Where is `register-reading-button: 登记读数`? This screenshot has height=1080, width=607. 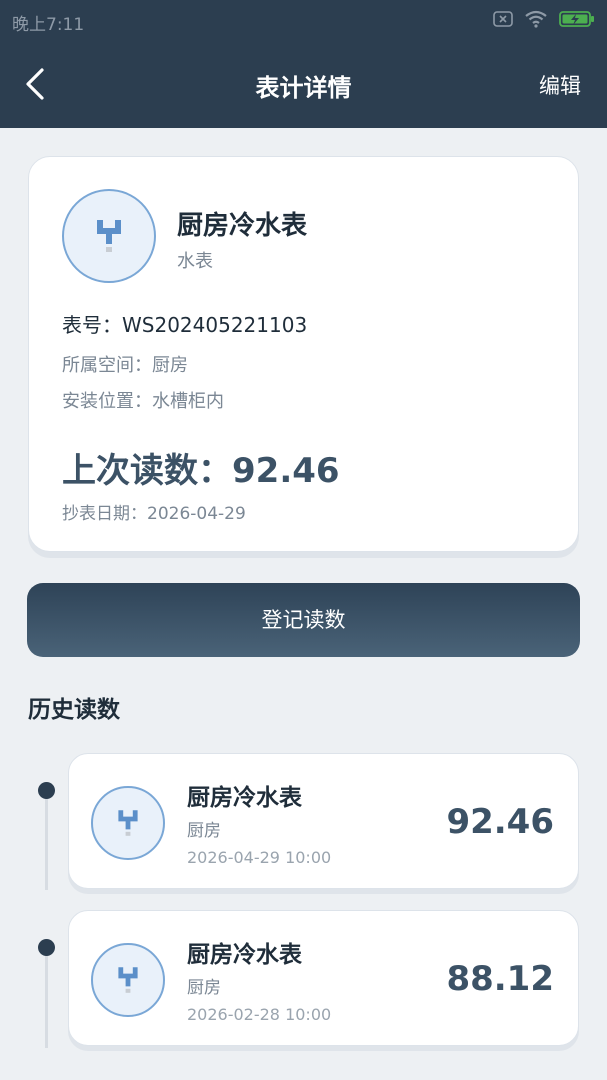
register-reading-button: 登记读数 is located at coordinates (303, 620).